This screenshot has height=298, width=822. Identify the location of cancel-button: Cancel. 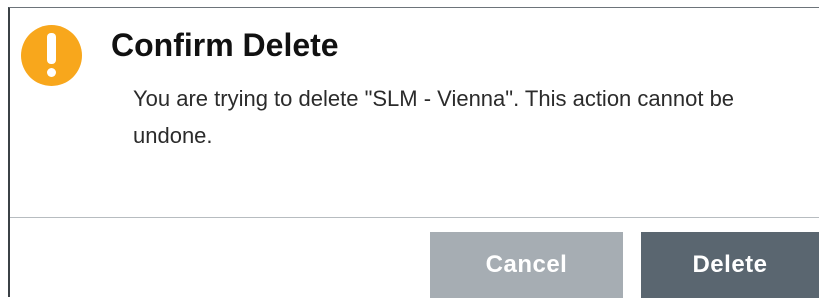
(526, 265).